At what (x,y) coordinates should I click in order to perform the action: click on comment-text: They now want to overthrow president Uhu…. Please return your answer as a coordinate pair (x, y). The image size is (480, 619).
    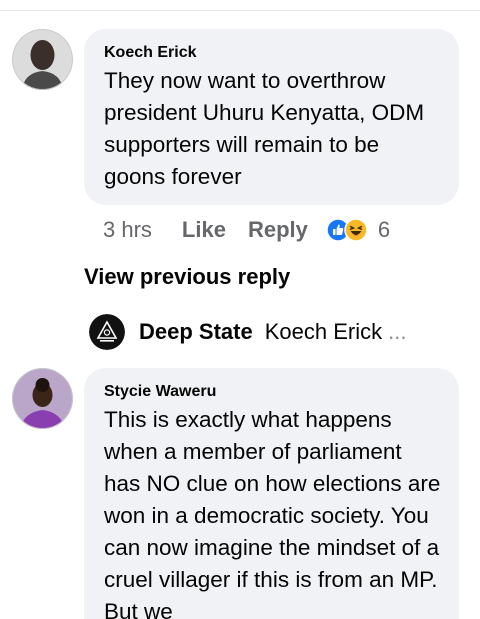
    Looking at the image, I should click on (264, 128).